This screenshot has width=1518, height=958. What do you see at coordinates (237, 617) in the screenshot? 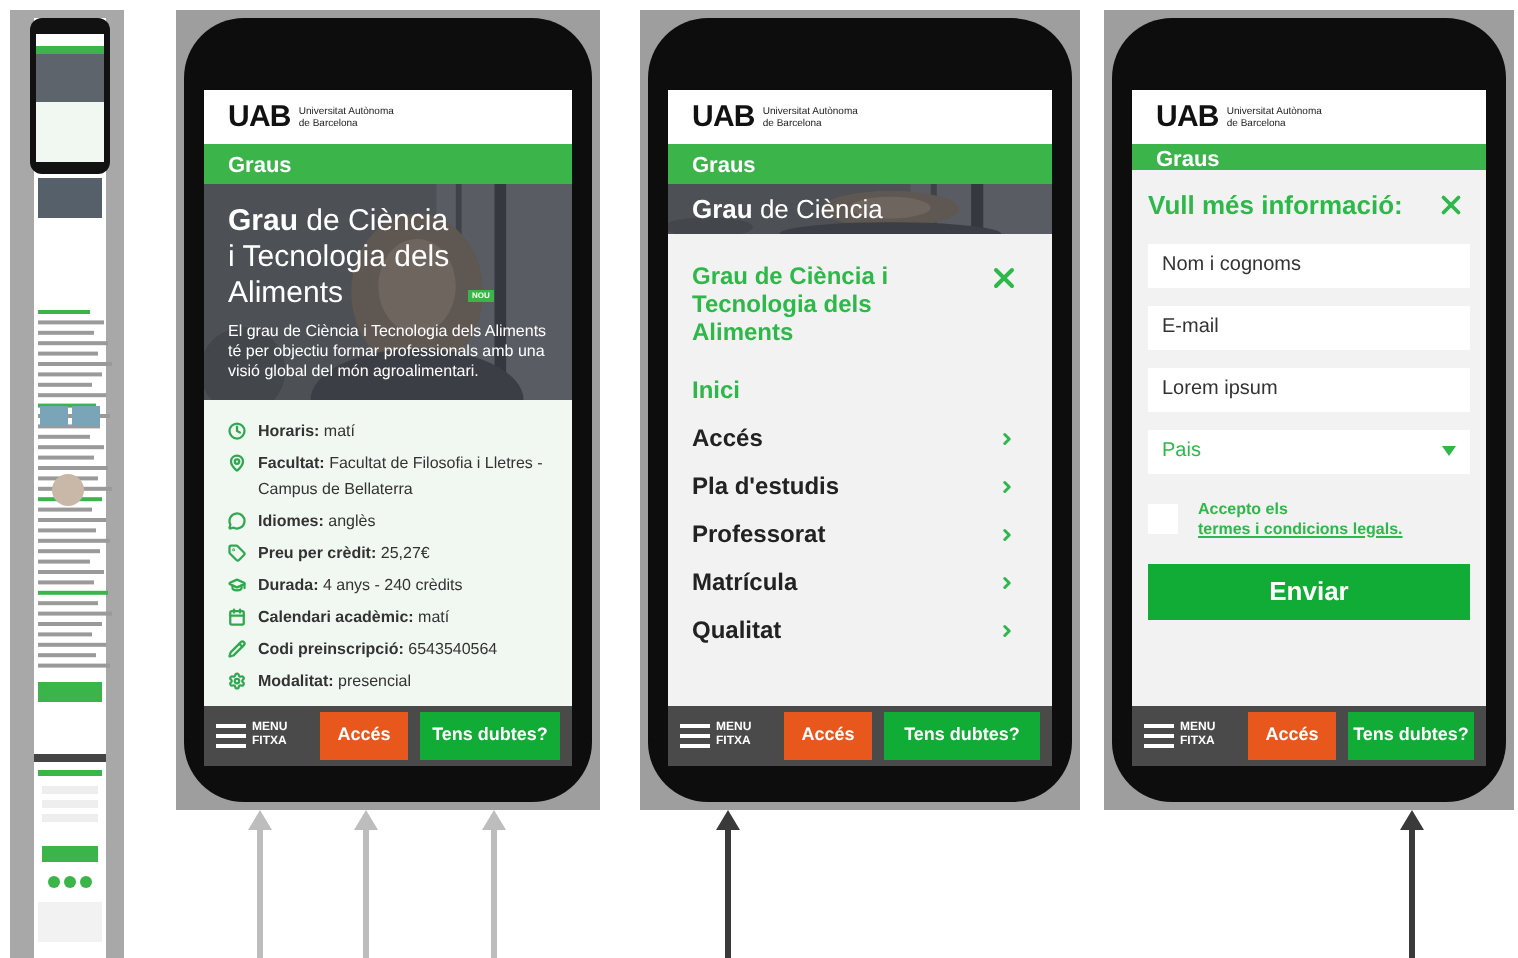
I see `calendar-icon` at bounding box center [237, 617].